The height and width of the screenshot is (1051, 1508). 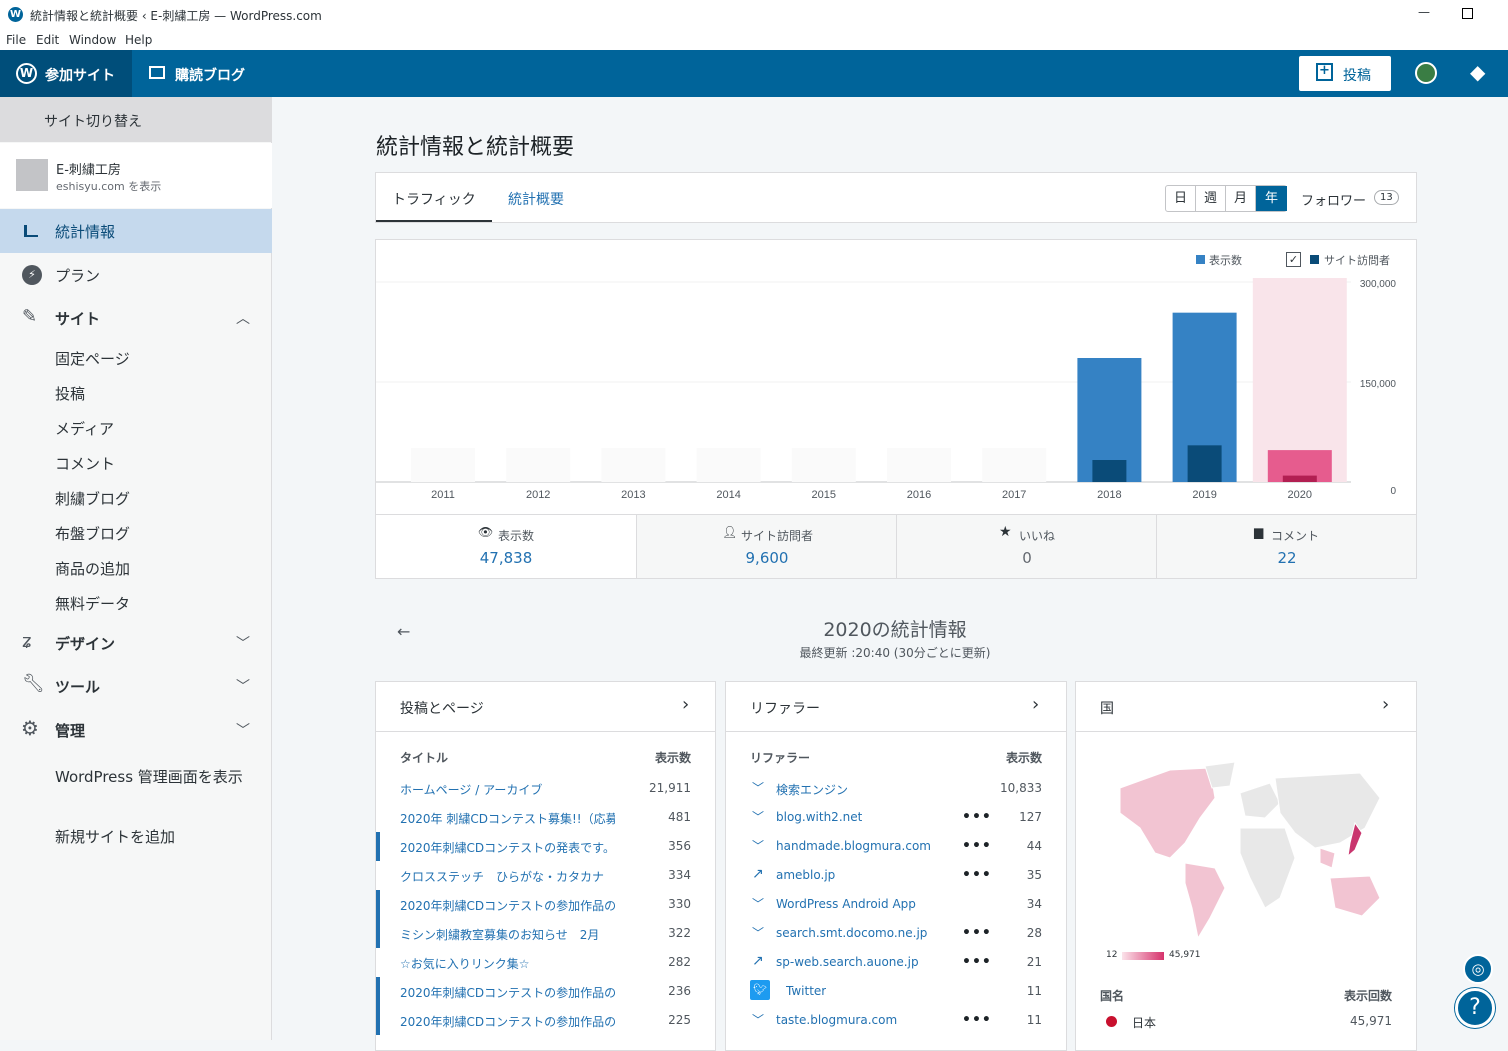 I want to click on referrer-link: sp-web.search.auone.jp, so click(x=847, y=962).